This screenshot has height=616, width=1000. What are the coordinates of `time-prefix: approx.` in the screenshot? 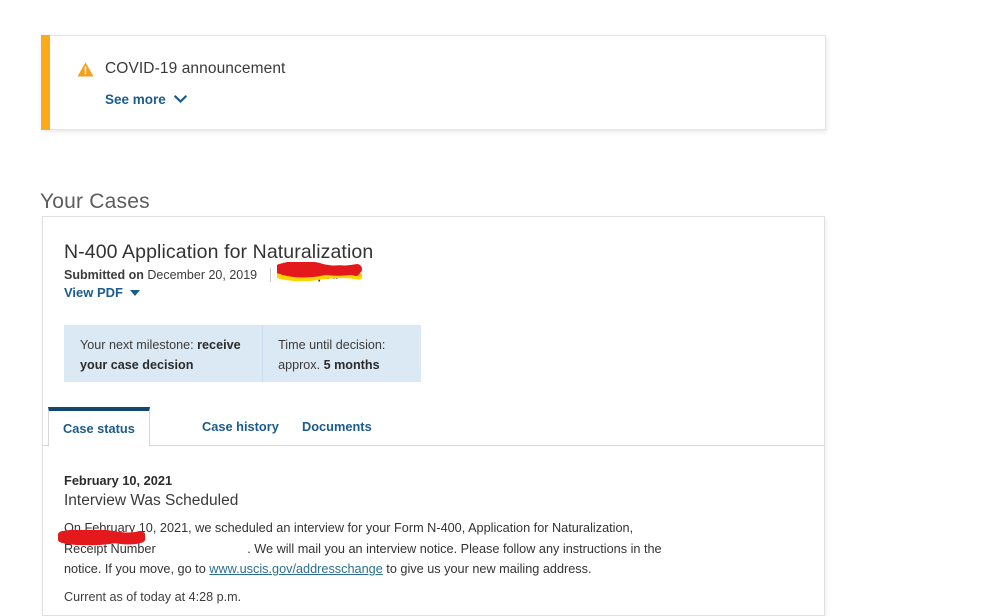 It's located at (299, 365).